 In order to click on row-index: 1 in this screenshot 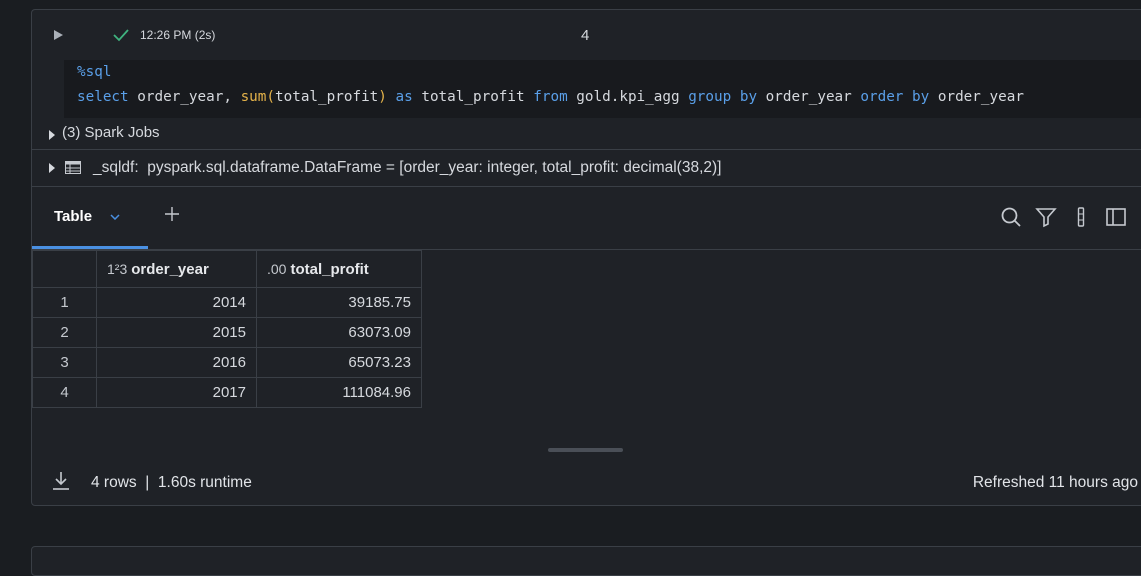, I will do `click(64, 302)`.